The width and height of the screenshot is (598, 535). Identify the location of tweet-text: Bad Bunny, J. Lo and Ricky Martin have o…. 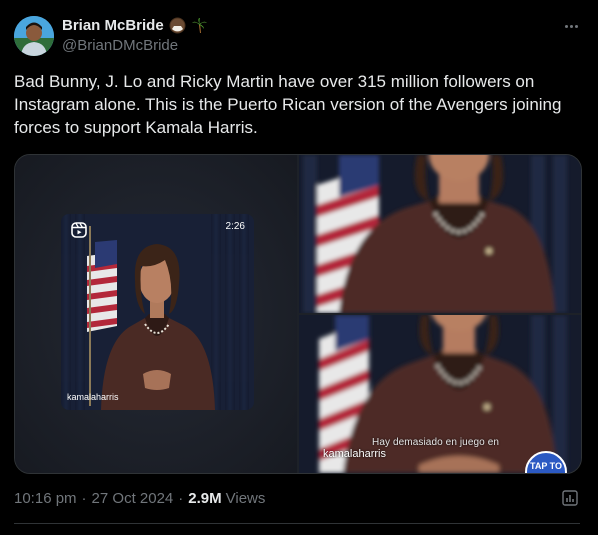
(288, 104).